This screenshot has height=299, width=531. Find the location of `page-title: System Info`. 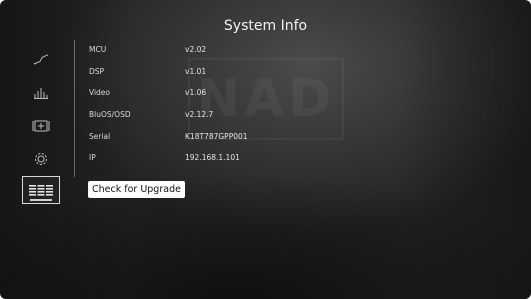

page-title: System Info is located at coordinates (265, 26).